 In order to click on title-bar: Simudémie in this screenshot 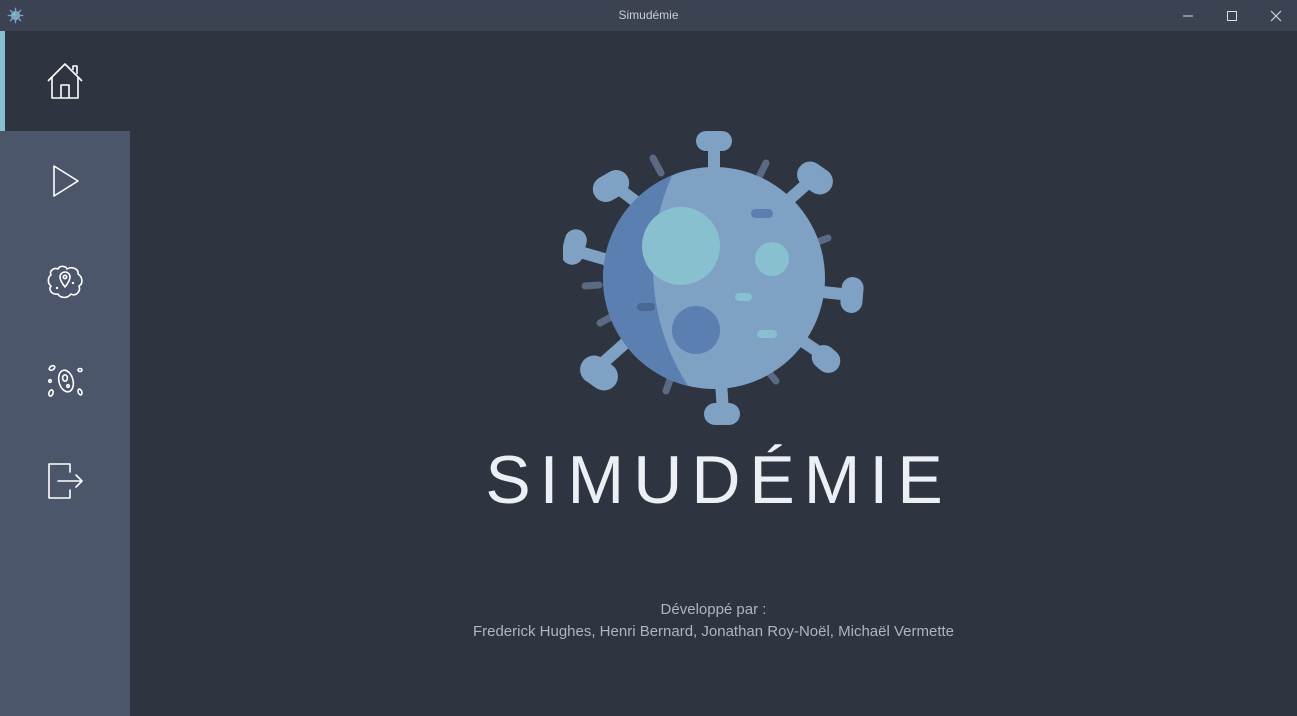, I will do `click(648, 15)`.